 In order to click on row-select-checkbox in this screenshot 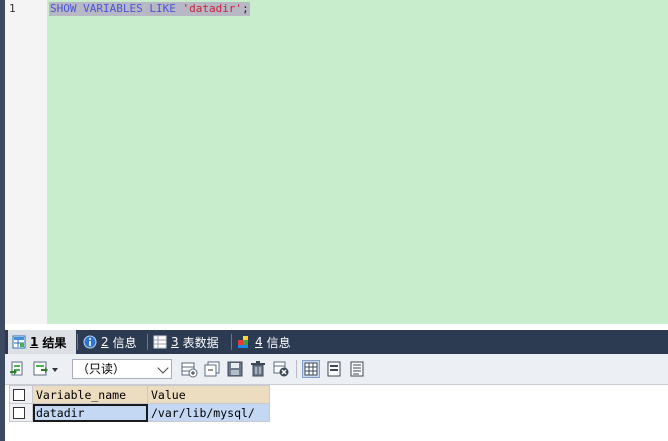, I will do `click(21, 412)`.